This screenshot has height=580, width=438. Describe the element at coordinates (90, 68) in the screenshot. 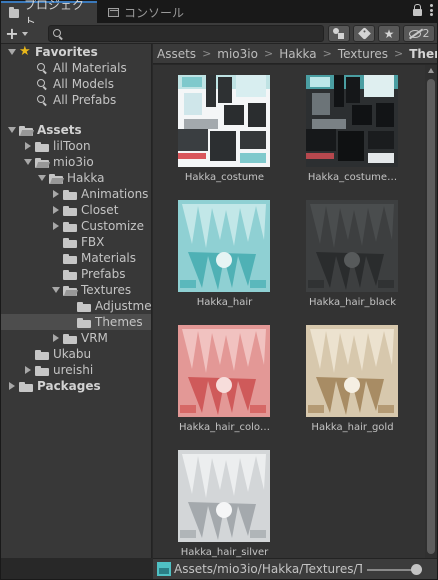

I see `tree-label: All Materials` at that location.